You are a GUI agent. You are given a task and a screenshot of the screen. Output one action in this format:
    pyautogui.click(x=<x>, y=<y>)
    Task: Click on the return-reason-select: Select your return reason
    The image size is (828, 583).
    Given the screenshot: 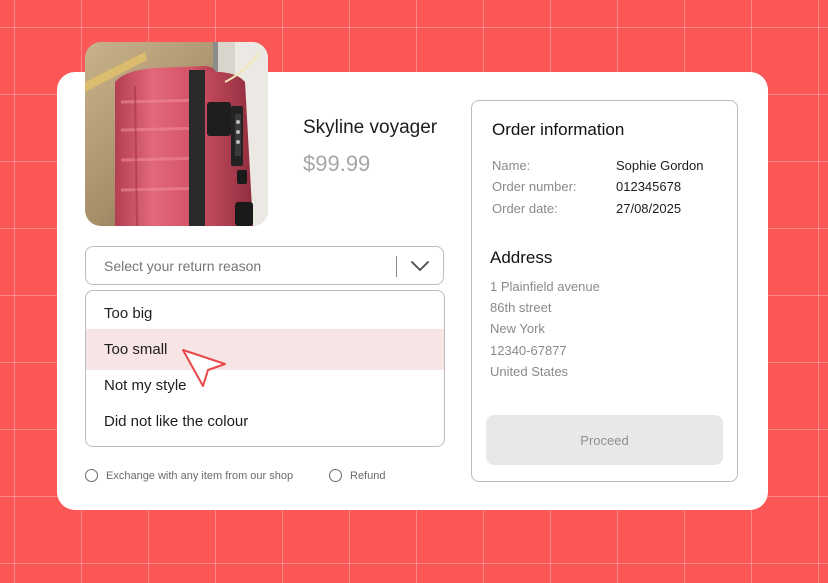 What is the action you would take?
    pyautogui.click(x=264, y=265)
    